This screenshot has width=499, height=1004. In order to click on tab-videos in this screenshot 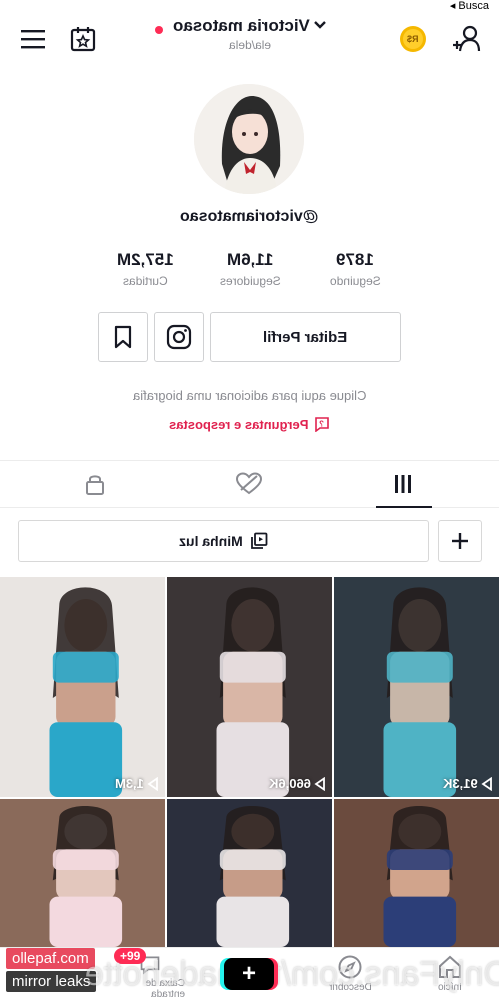, I will do `click(403, 484)`.